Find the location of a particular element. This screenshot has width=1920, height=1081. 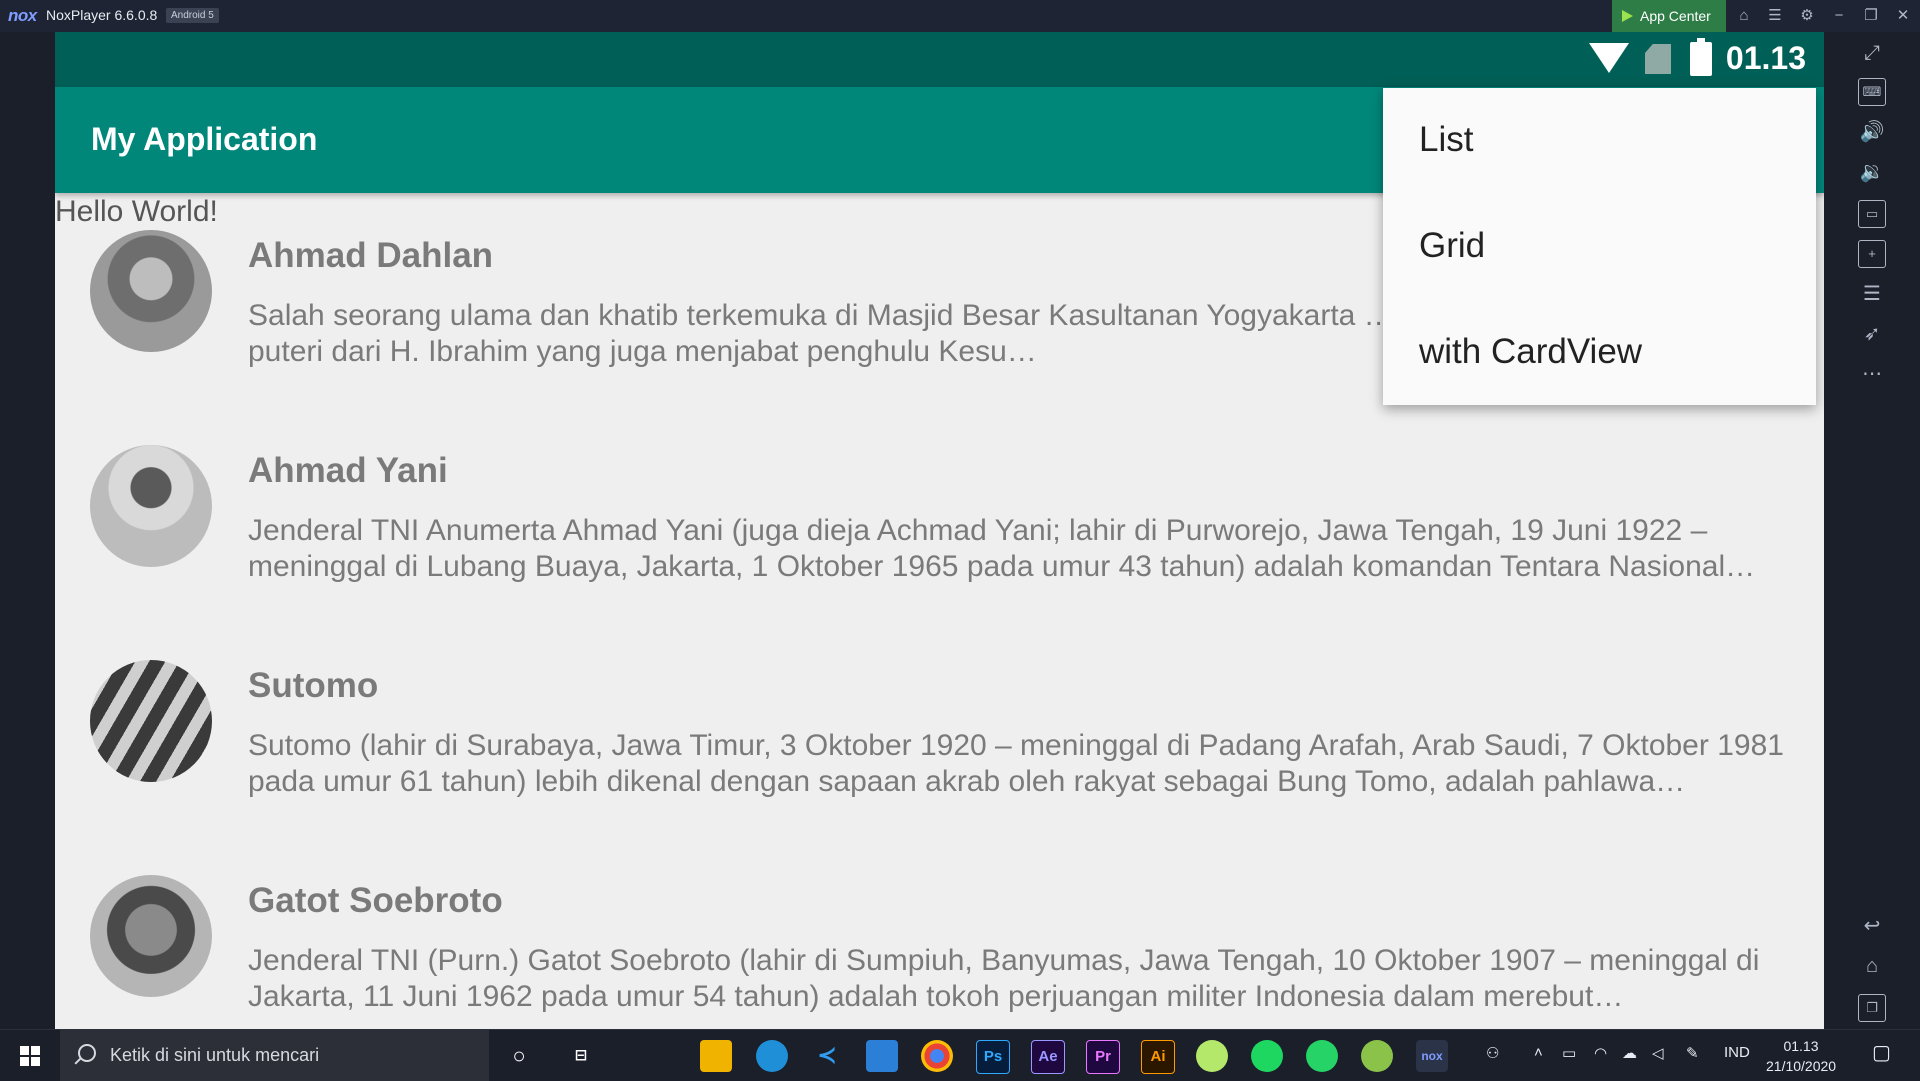

clock-date: 21/10/2020 is located at coordinates (1801, 1066).